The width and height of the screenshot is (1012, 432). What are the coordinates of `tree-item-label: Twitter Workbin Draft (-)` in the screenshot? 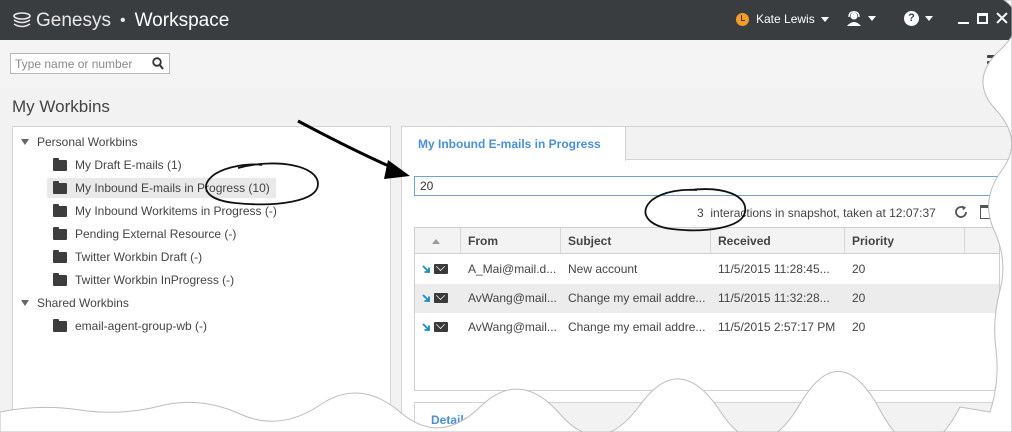 It's located at (139, 257).